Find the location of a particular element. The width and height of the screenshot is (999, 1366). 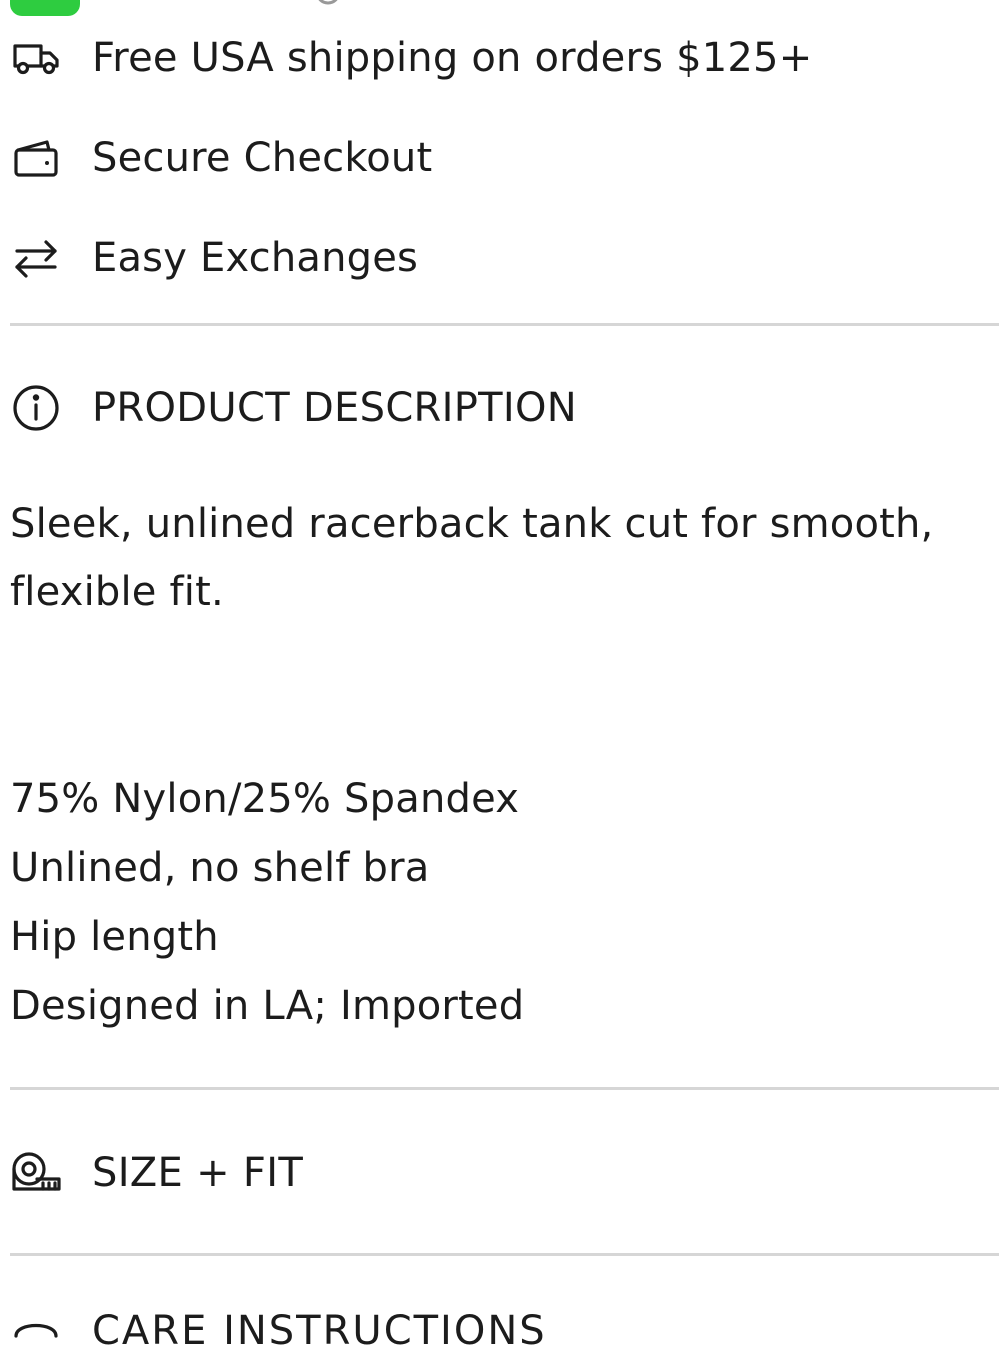

product-description-header: PRODUCT DESCRIPTION is located at coordinates (499, 408).